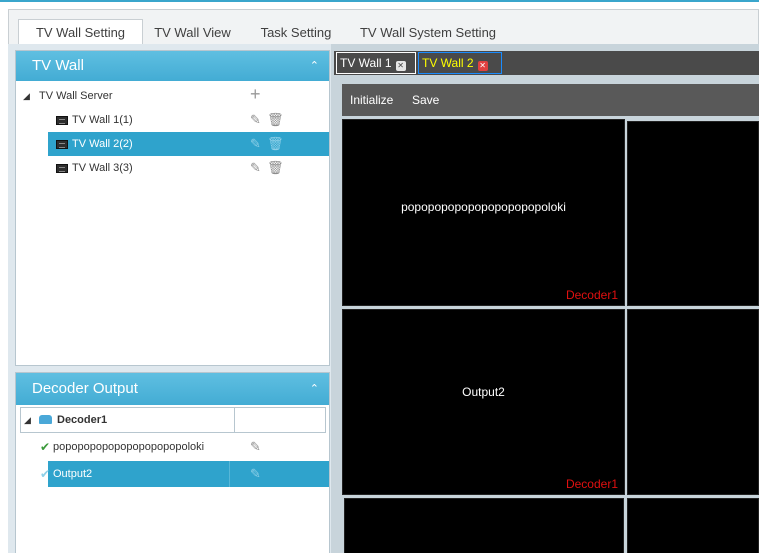 The height and width of the screenshot is (553, 759). What do you see at coordinates (102, 168) in the screenshot?
I see `tv-wall-item-label: TV Wall 3(3)` at bounding box center [102, 168].